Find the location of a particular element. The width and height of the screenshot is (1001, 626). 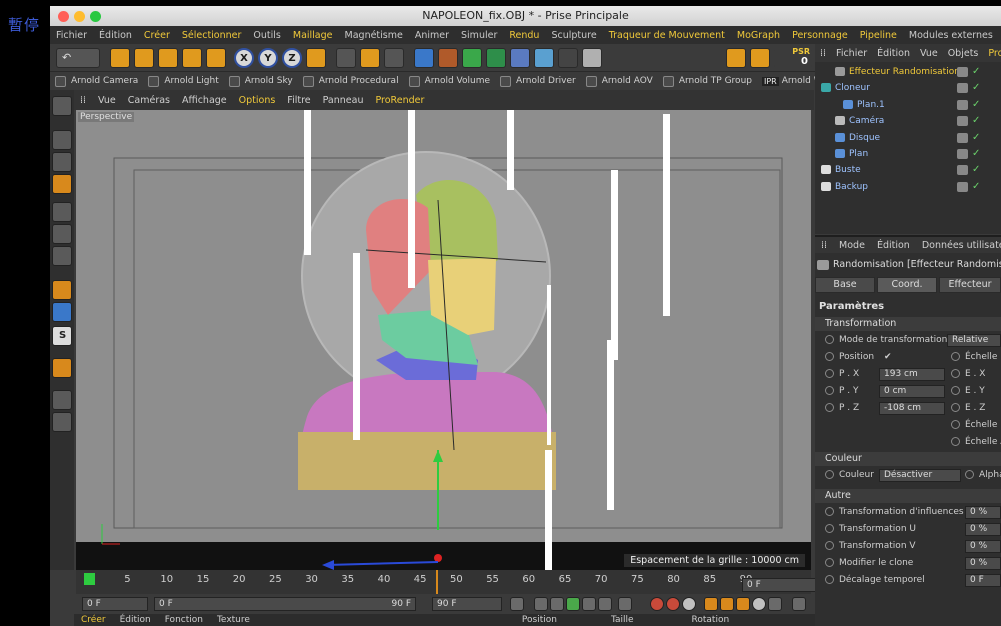

object-menu-3: Objets is located at coordinates (963, 53).